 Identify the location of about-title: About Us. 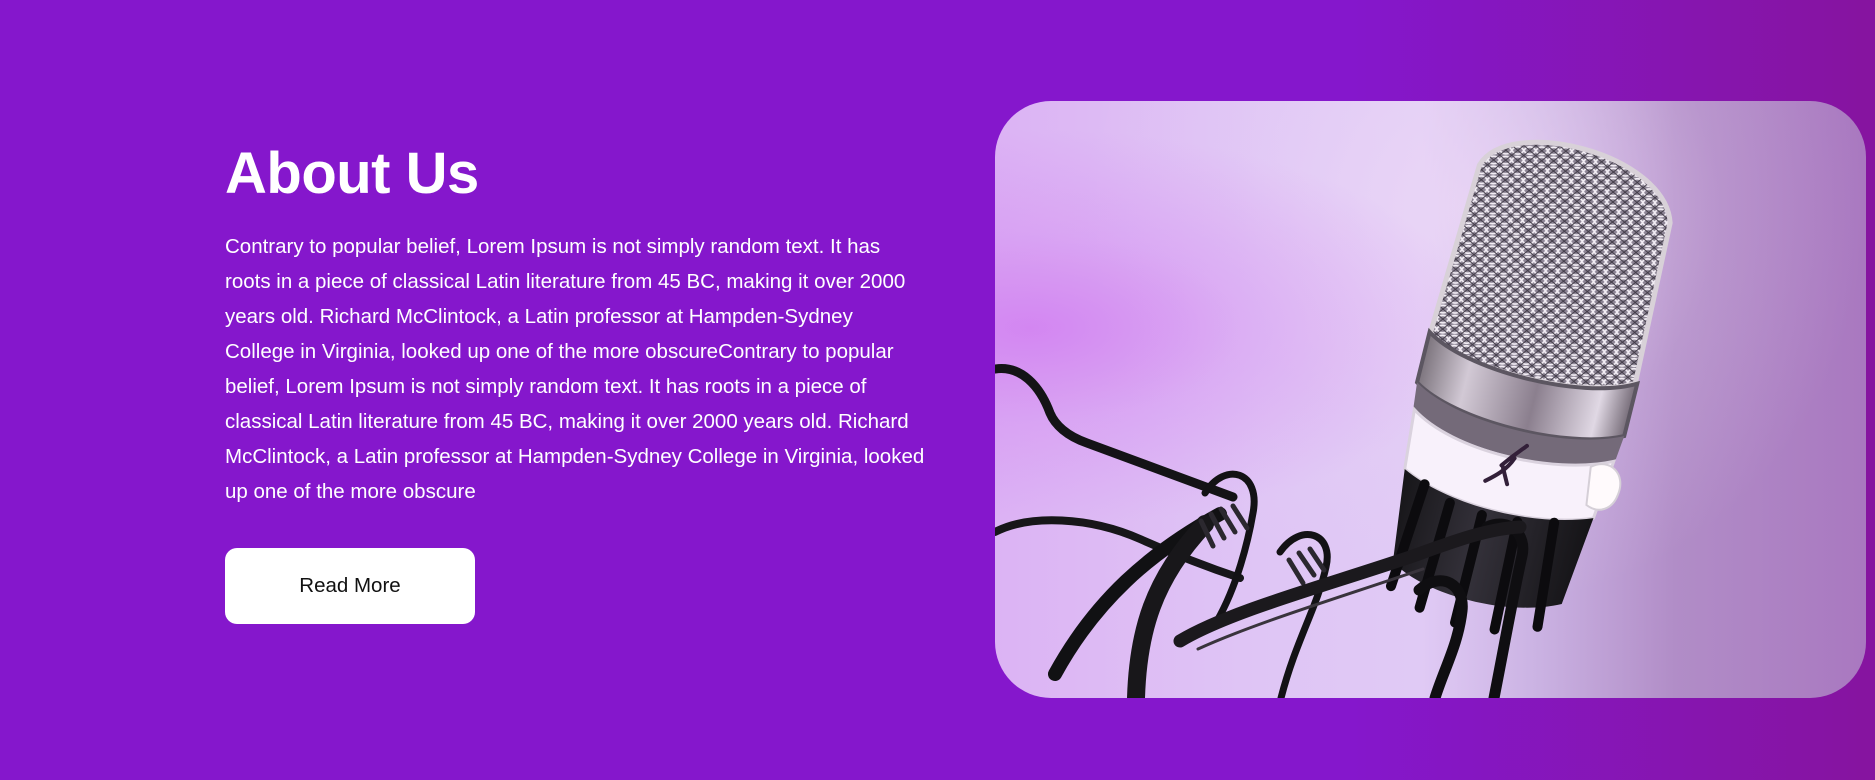
(352, 173).